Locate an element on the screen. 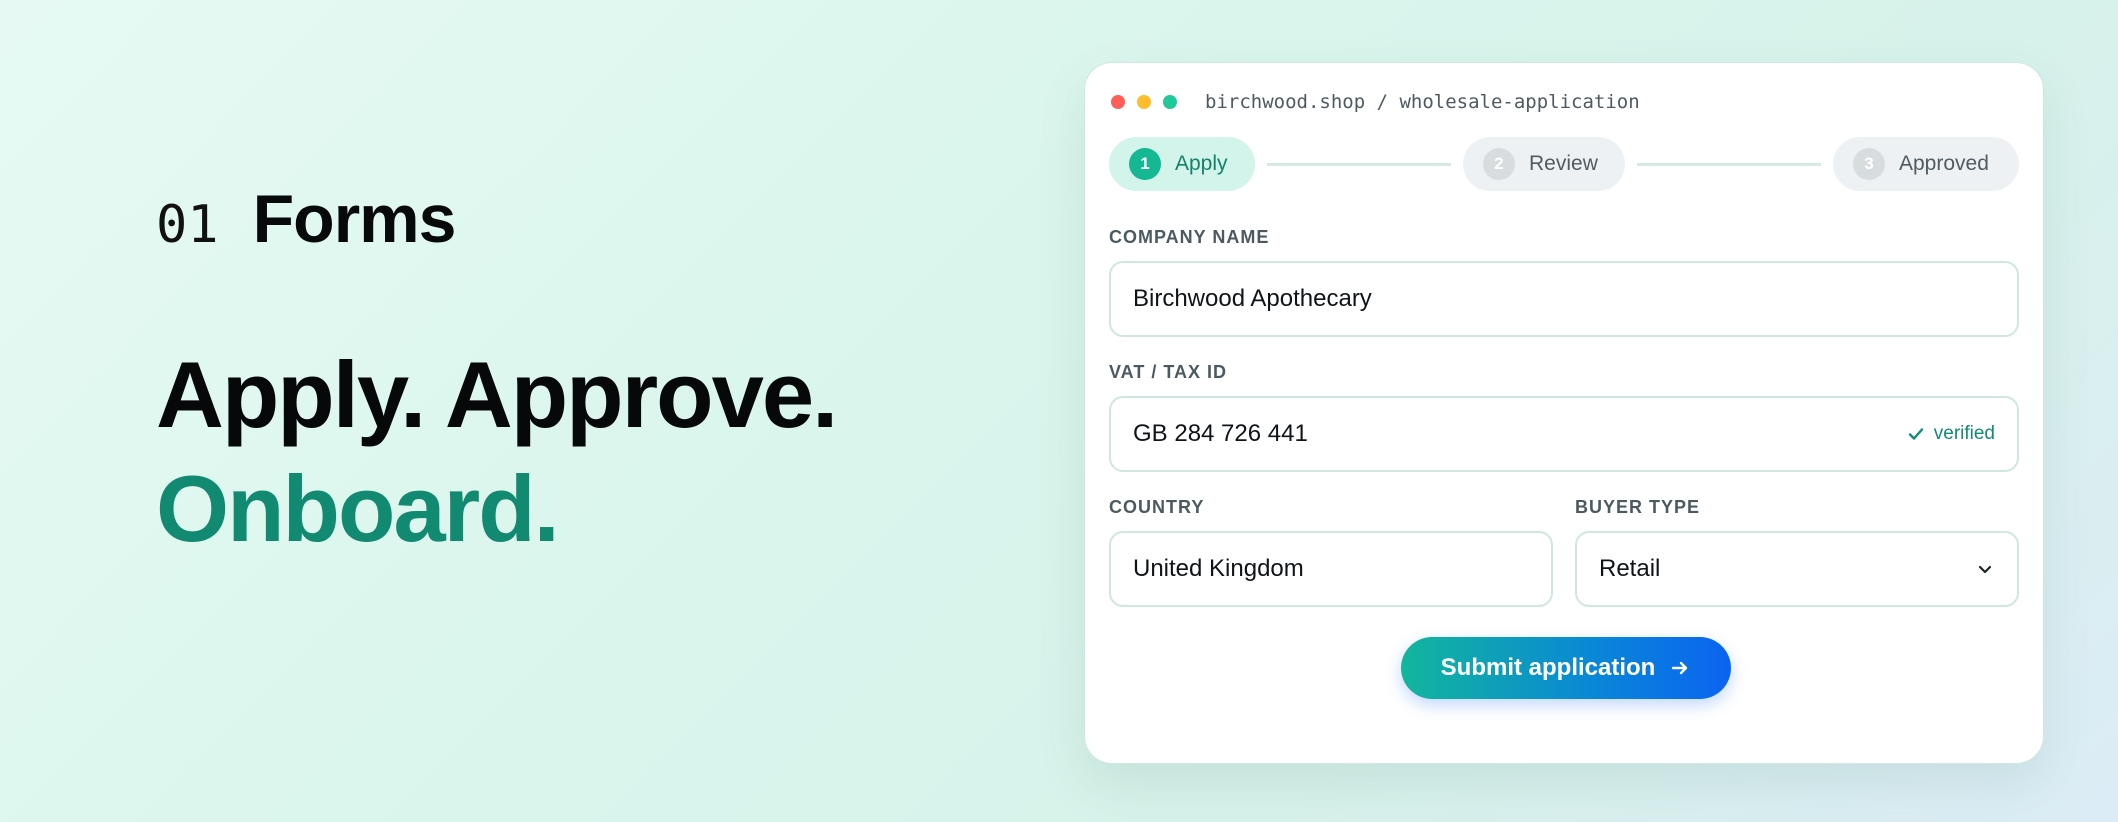  company-name-label: COMPANY NAME is located at coordinates (1189, 237).